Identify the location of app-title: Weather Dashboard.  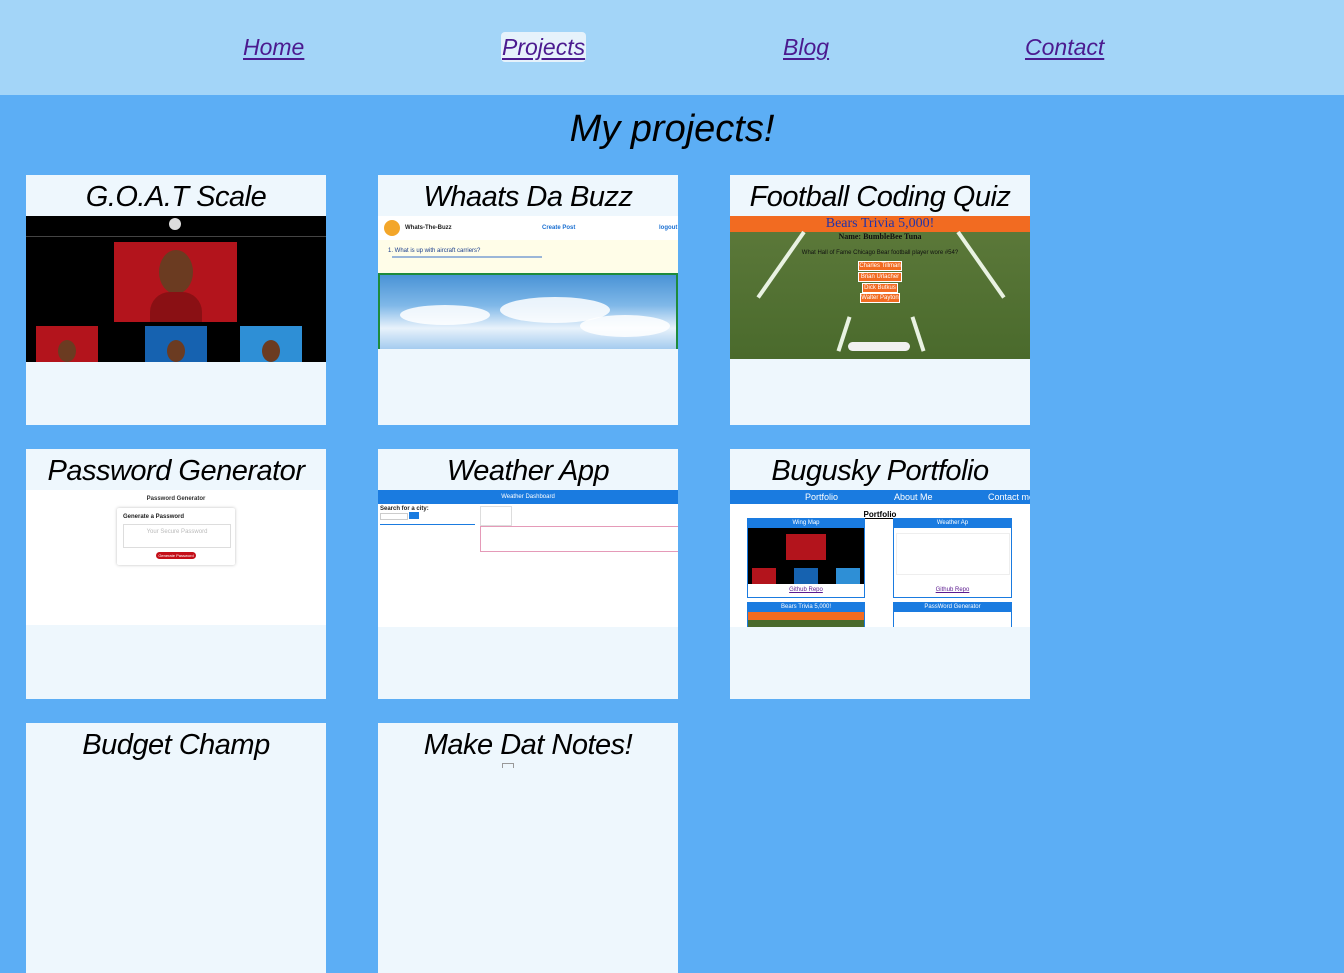
(528, 497).